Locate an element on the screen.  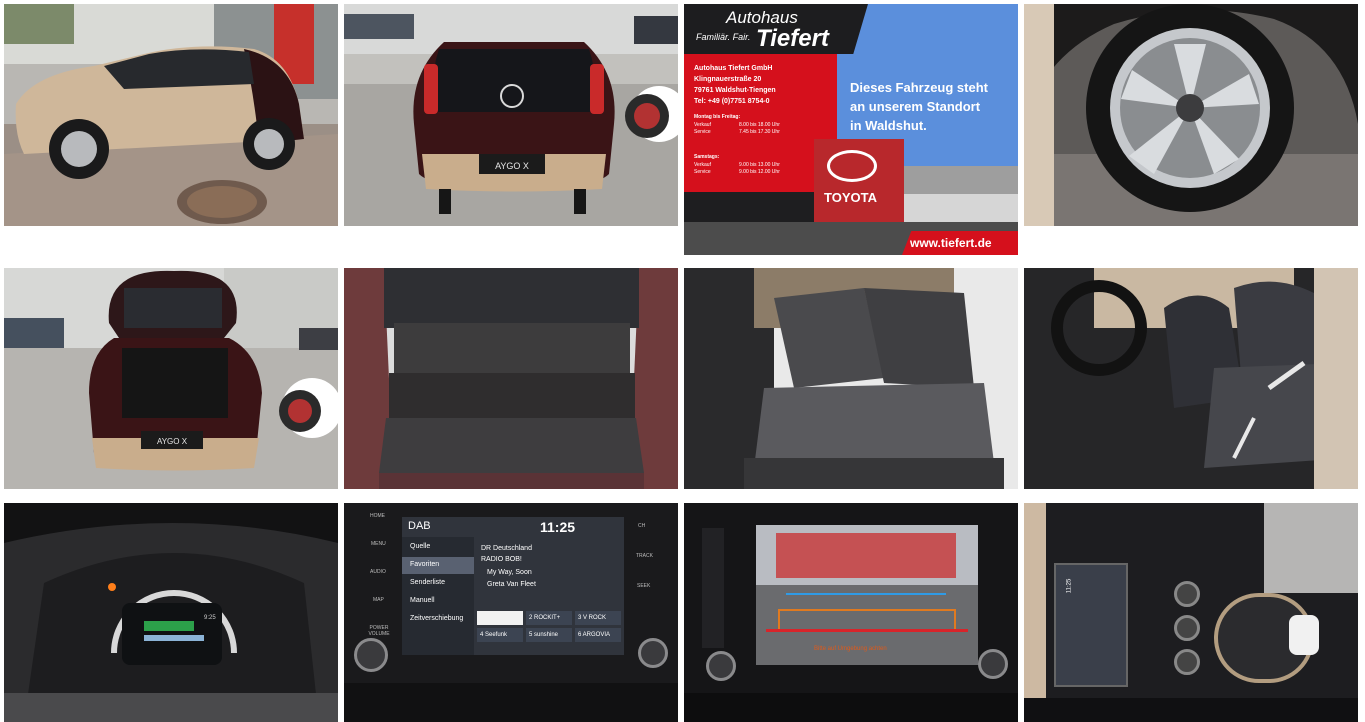
hours-saturday-title: Samstags: is located at coordinates (707, 157).